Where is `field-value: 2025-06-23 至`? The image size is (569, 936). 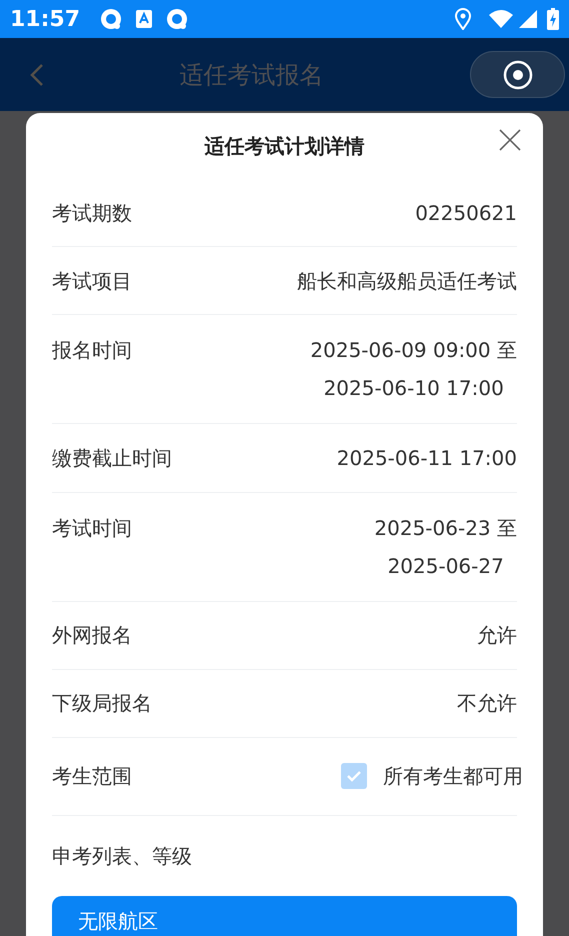
field-value: 2025-06-23 至 is located at coordinates (445, 528).